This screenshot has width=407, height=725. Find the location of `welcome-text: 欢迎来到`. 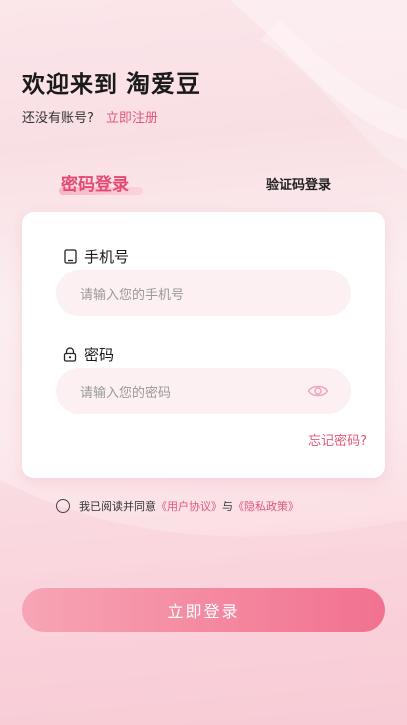

welcome-text: 欢迎来到 is located at coordinates (70, 85).